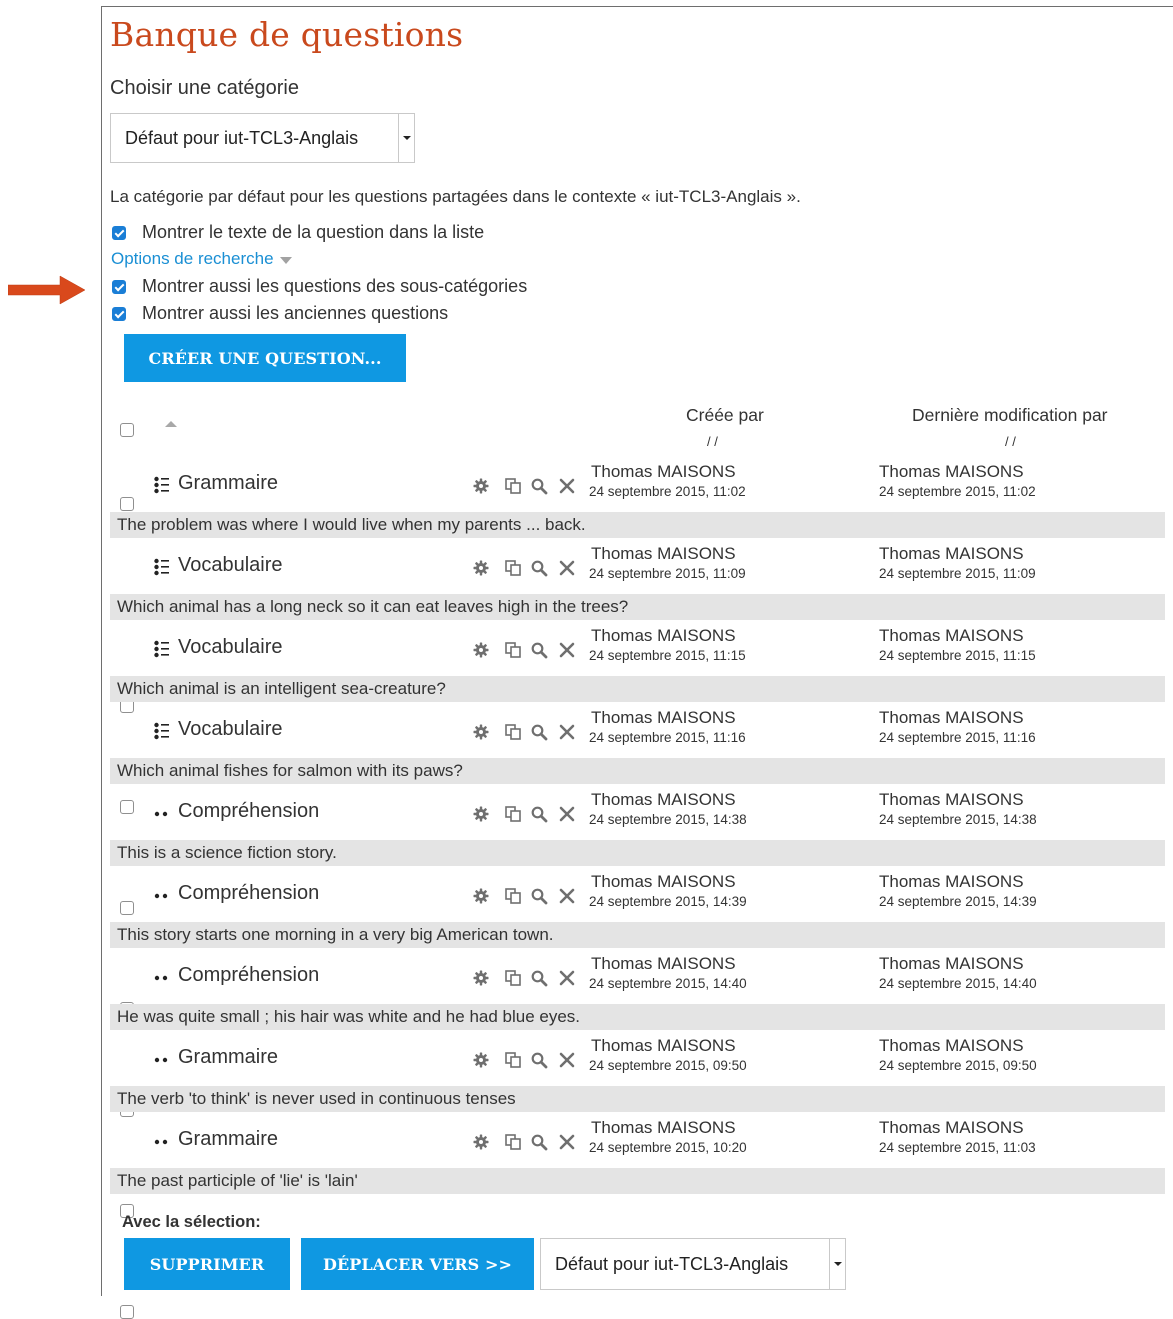  I want to click on truefalse-icon, so click(162, 897).